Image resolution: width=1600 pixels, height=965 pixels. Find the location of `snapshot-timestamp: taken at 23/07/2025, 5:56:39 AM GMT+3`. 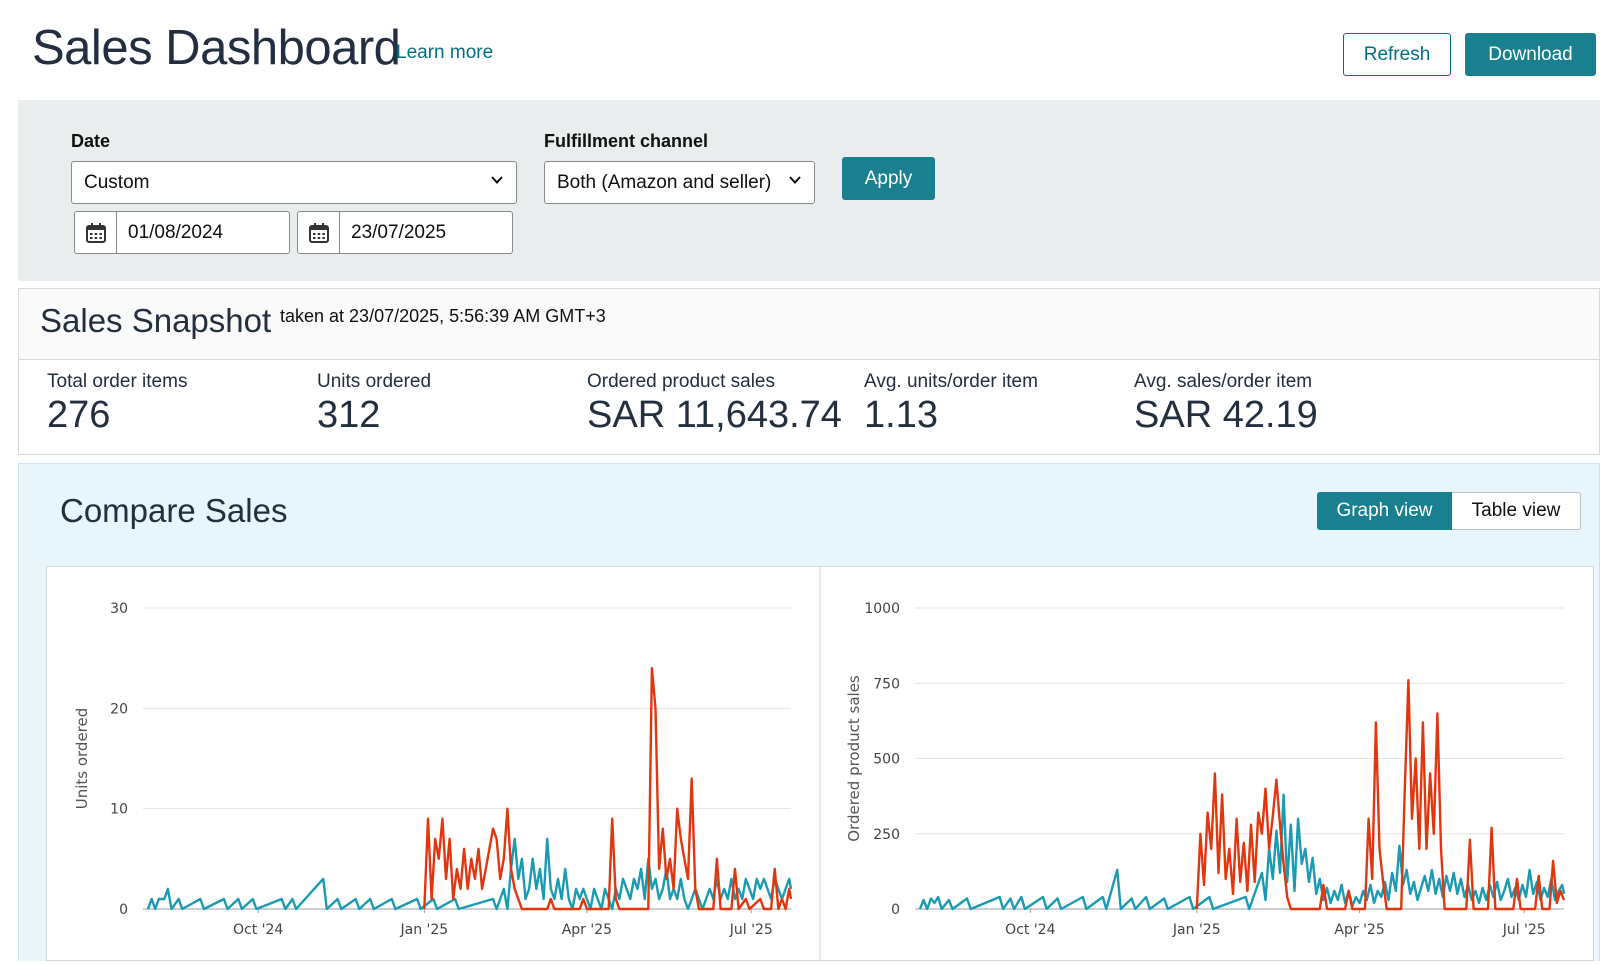

snapshot-timestamp: taken at 23/07/2025, 5:56:39 AM GMT+3 is located at coordinates (443, 316).